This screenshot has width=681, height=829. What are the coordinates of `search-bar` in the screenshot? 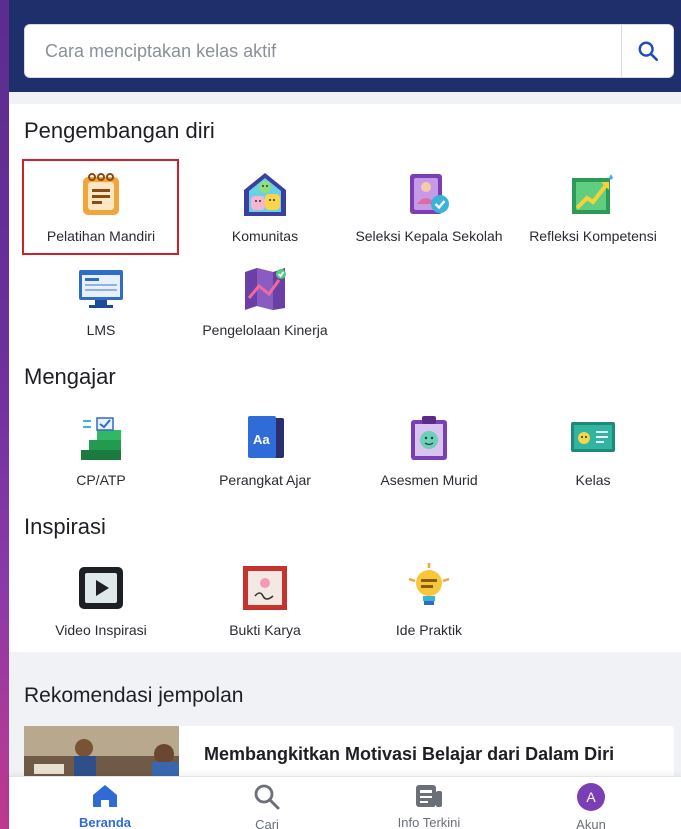 It's located at (349, 51).